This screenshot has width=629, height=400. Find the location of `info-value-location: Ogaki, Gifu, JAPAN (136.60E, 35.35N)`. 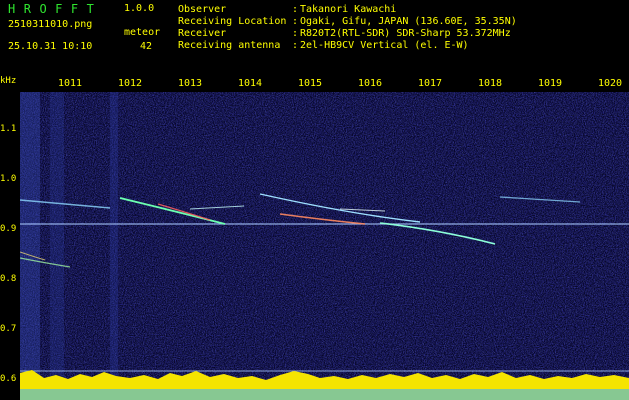

info-value-location: Ogaki, Gifu, JAPAN (136.60E, 35.35N) is located at coordinates (408, 21).